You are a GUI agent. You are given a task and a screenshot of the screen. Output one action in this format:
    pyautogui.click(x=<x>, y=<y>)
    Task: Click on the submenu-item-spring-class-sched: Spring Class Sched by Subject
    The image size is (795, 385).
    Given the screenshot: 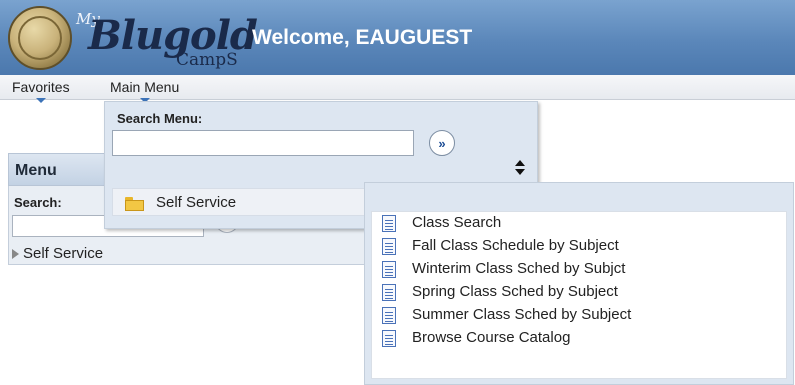 What is the action you would take?
    pyautogui.click(x=579, y=292)
    